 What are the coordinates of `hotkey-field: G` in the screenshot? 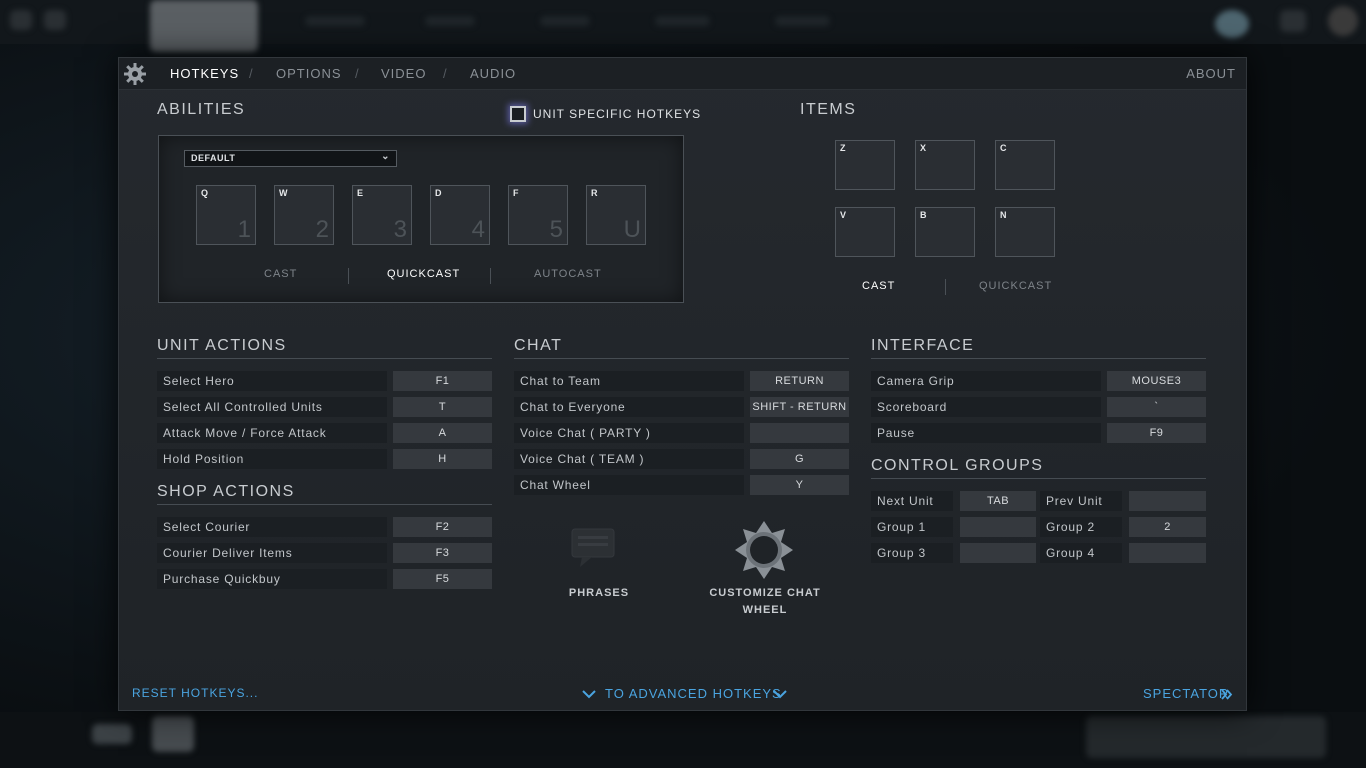 It's located at (799, 459).